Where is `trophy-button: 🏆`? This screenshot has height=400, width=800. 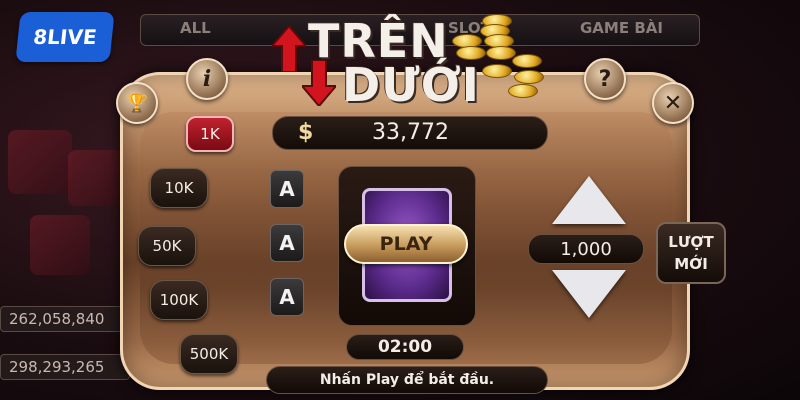
trophy-button: 🏆 is located at coordinates (137, 103).